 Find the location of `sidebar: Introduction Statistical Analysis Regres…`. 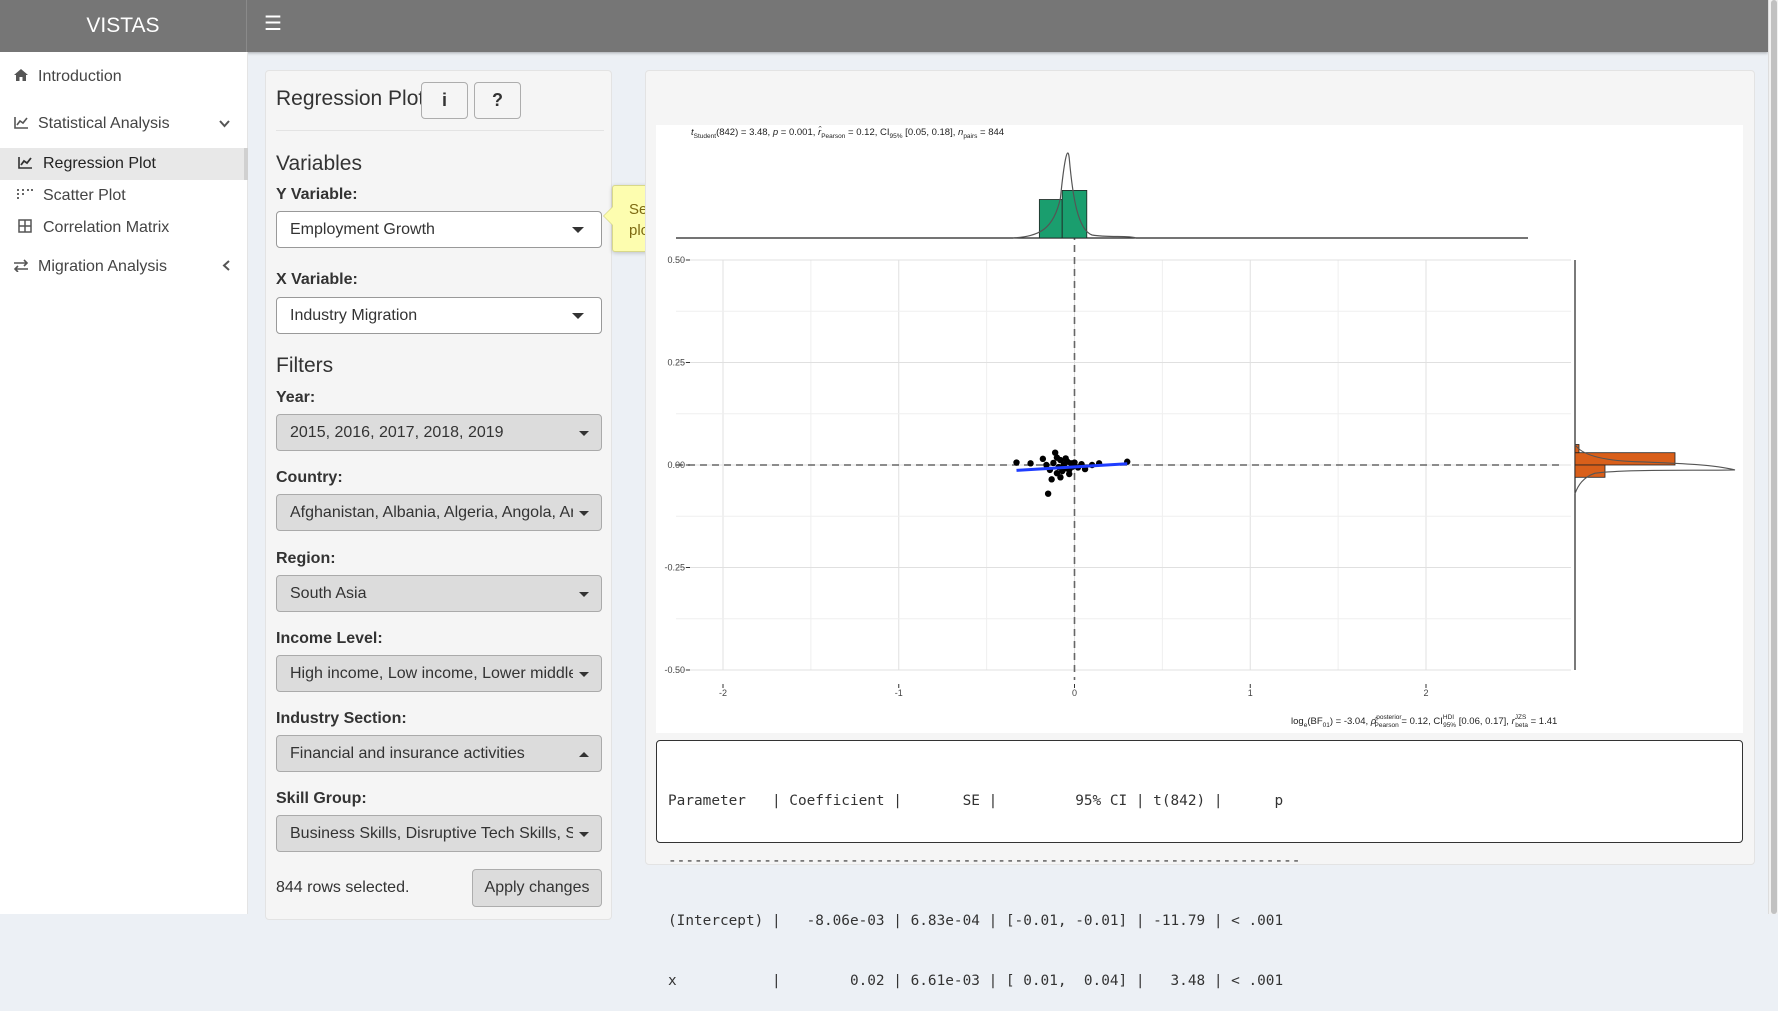

sidebar: Introduction Statistical Analysis Regres… is located at coordinates (124, 483).